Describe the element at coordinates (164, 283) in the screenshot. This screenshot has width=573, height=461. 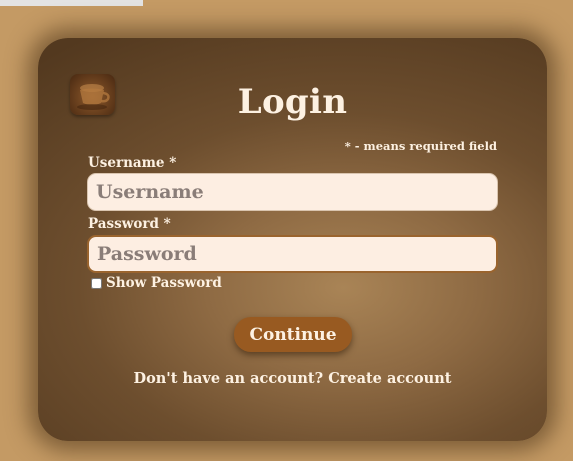
I see `show-password-label: Show Password` at that location.